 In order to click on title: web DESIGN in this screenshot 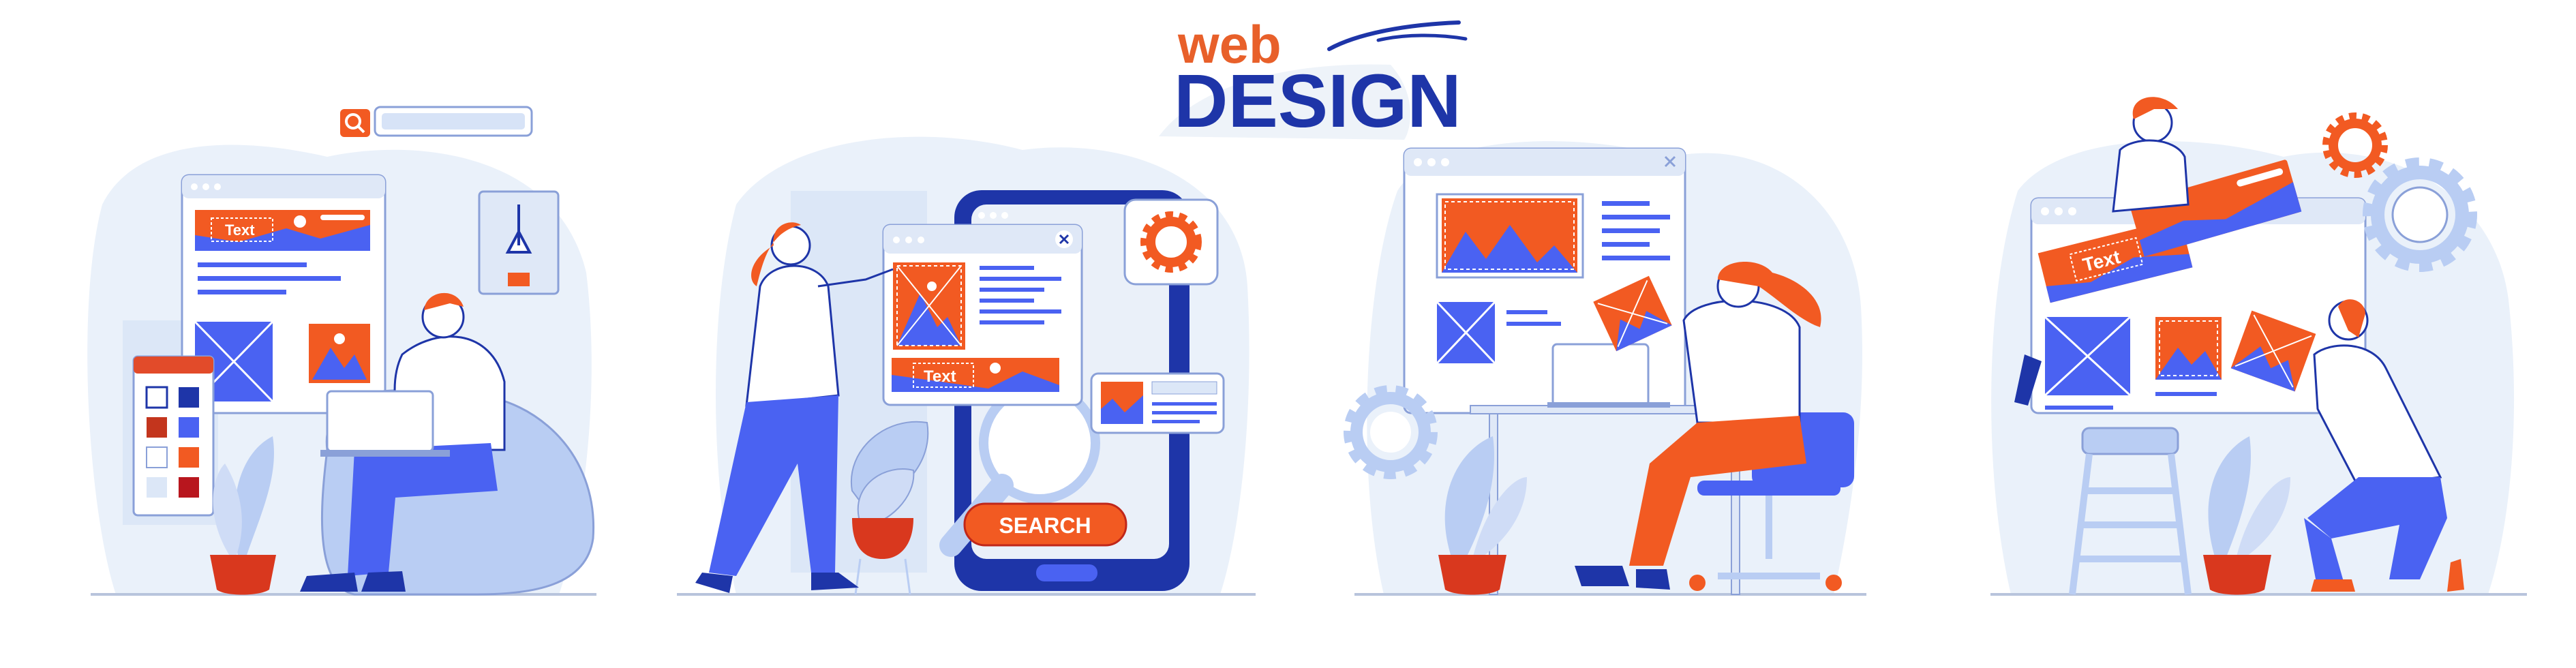, I will do `click(1313, 78)`.